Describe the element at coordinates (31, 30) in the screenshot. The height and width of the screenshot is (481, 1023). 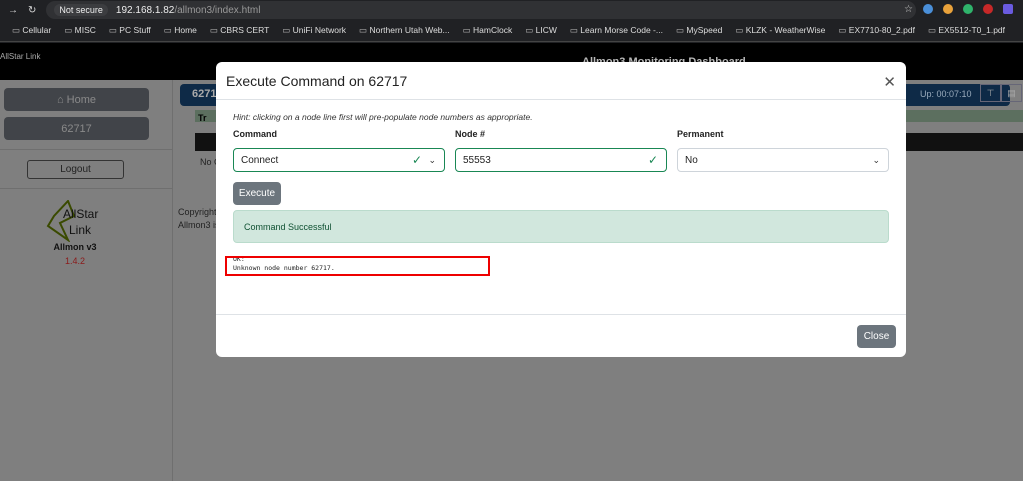
I see `bookmark-item: Cellular` at that location.